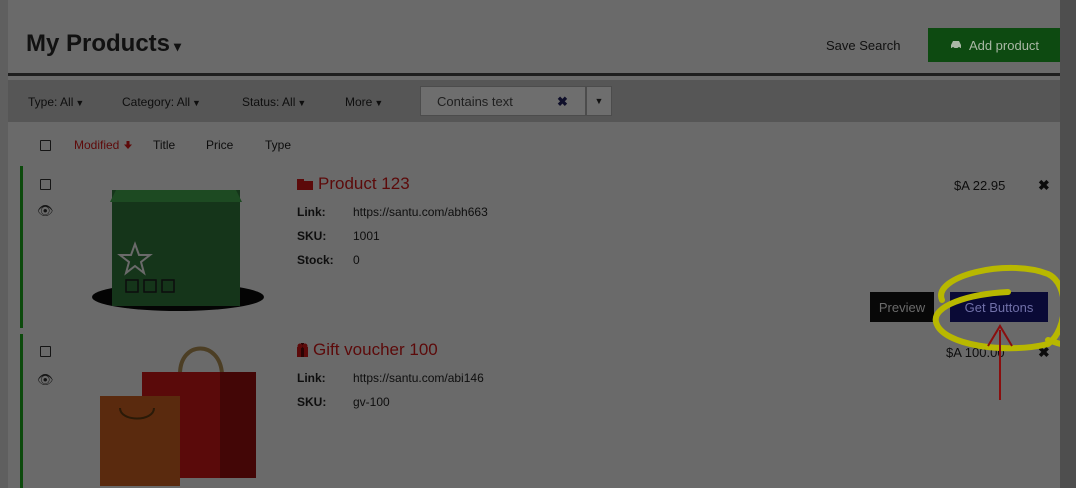 This screenshot has width=1076, height=488. Describe the element at coordinates (999, 307) in the screenshot. I see `get-buttons-button: Get Buttons` at that location.